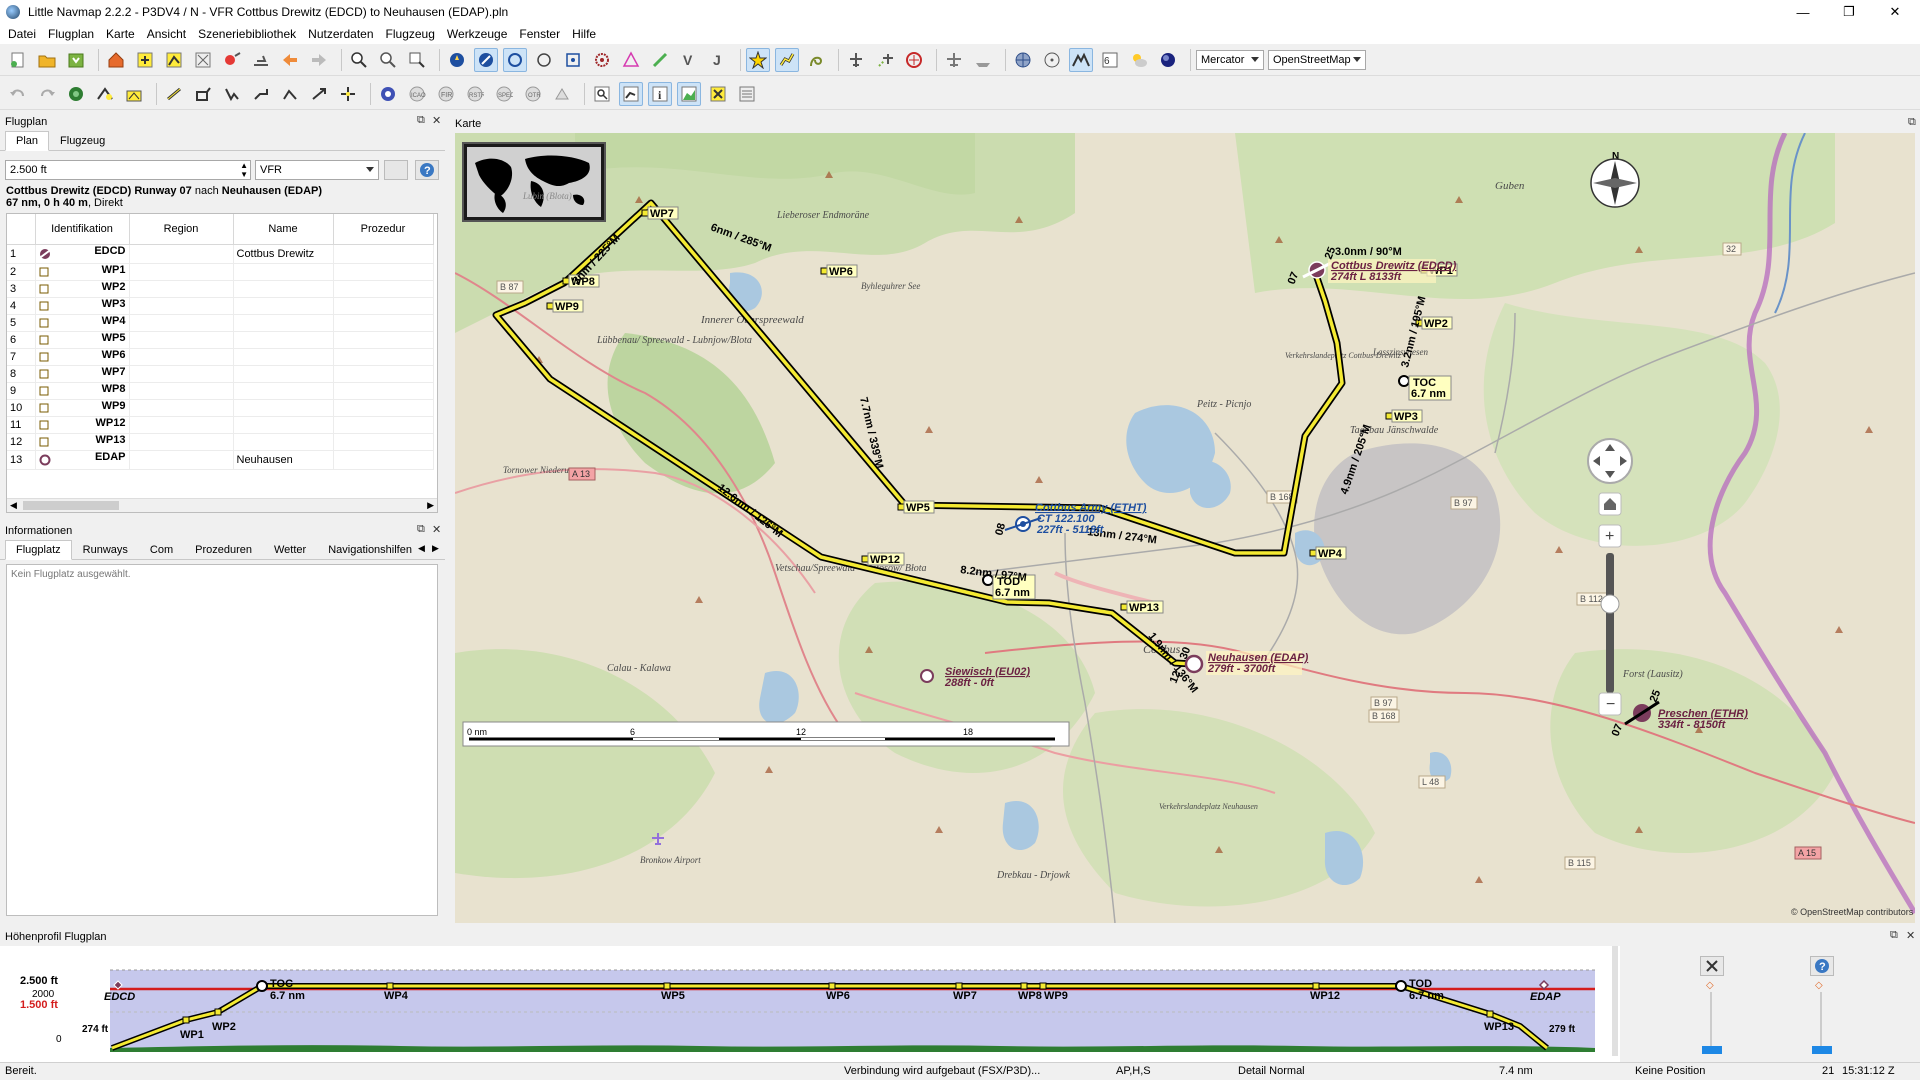 The height and width of the screenshot is (1080, 1920). I want to click on back-arrow-icon, so click(290, 60).